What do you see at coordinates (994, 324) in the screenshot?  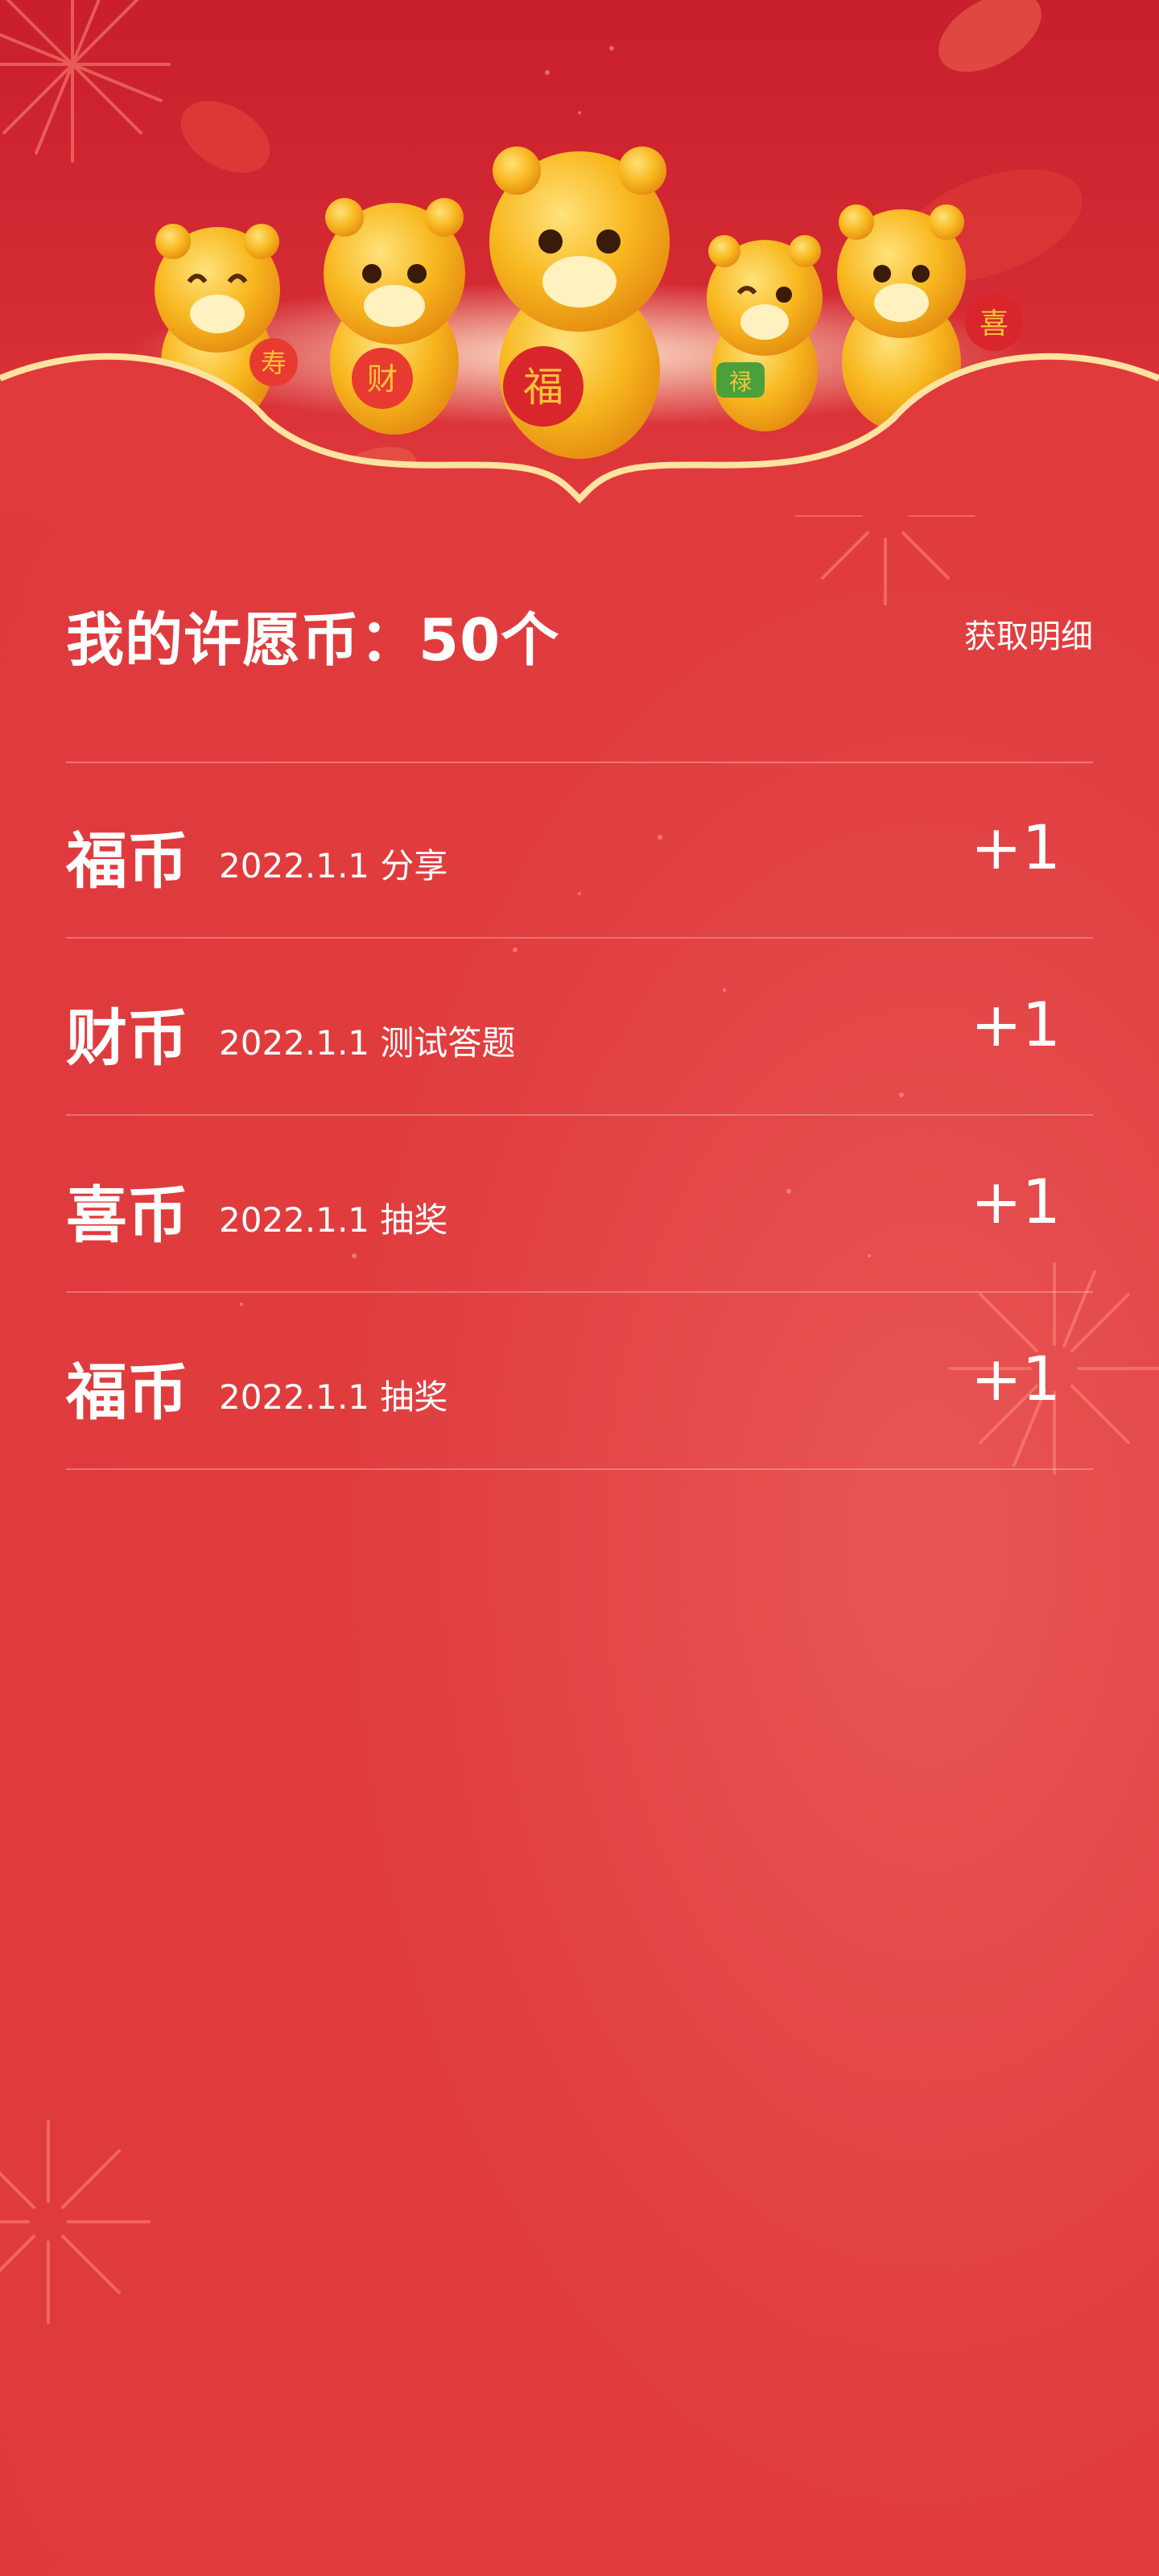 I see `tiger-badge-5: 喜` at bounding box center [994, 324].